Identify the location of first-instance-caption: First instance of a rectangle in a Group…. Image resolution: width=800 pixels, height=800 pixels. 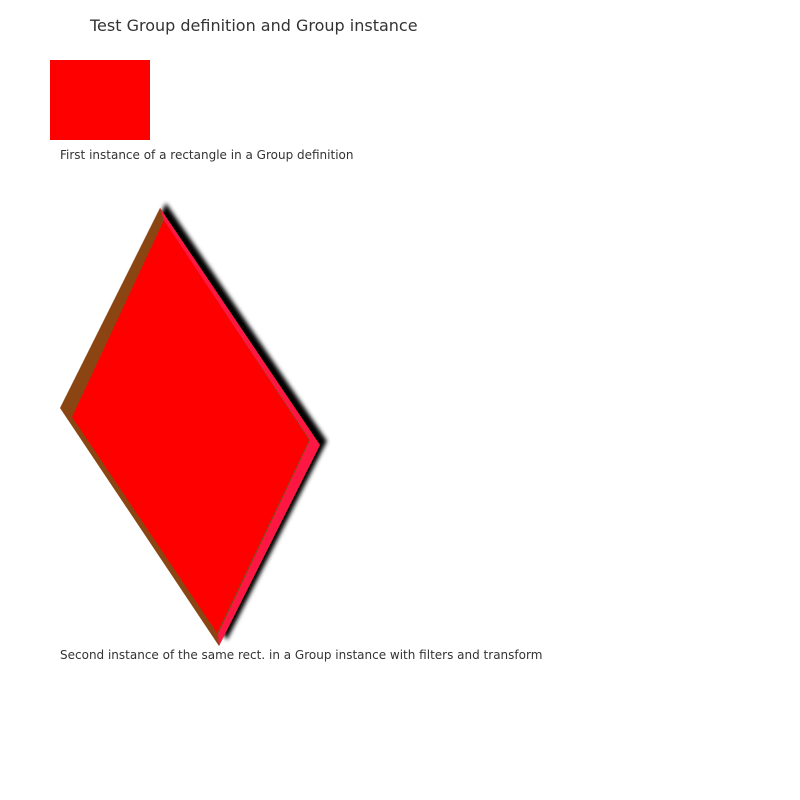
(207, 155).